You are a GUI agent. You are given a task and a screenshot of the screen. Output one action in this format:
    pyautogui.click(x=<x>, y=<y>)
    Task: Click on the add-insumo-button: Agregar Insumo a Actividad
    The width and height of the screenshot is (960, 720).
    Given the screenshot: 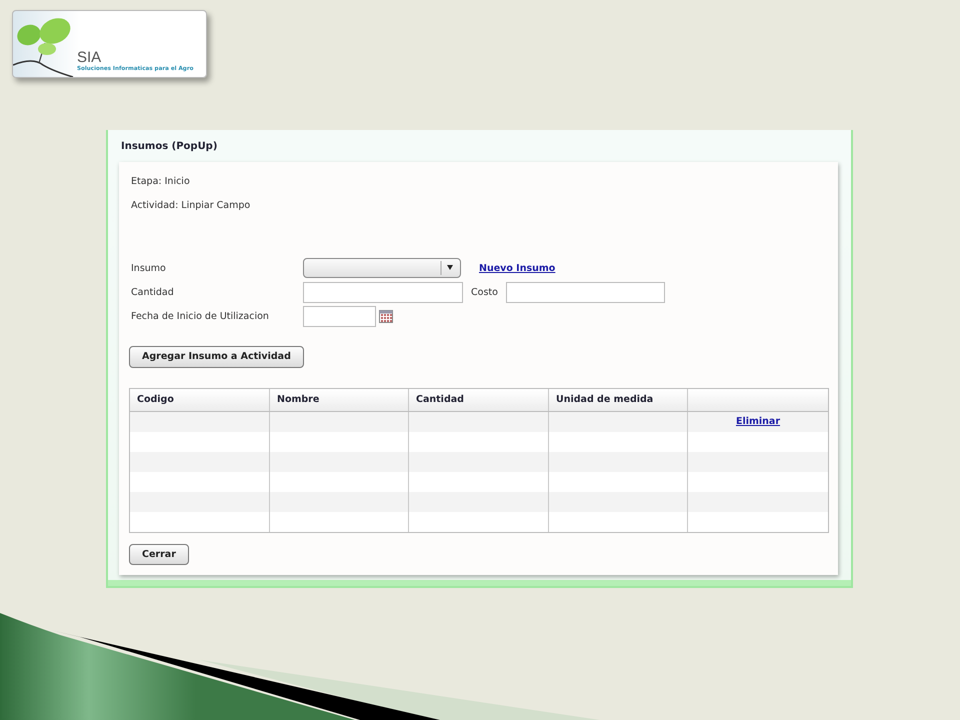 What is the action you would take?
    pyautogui.click(x=216, y=357)
    